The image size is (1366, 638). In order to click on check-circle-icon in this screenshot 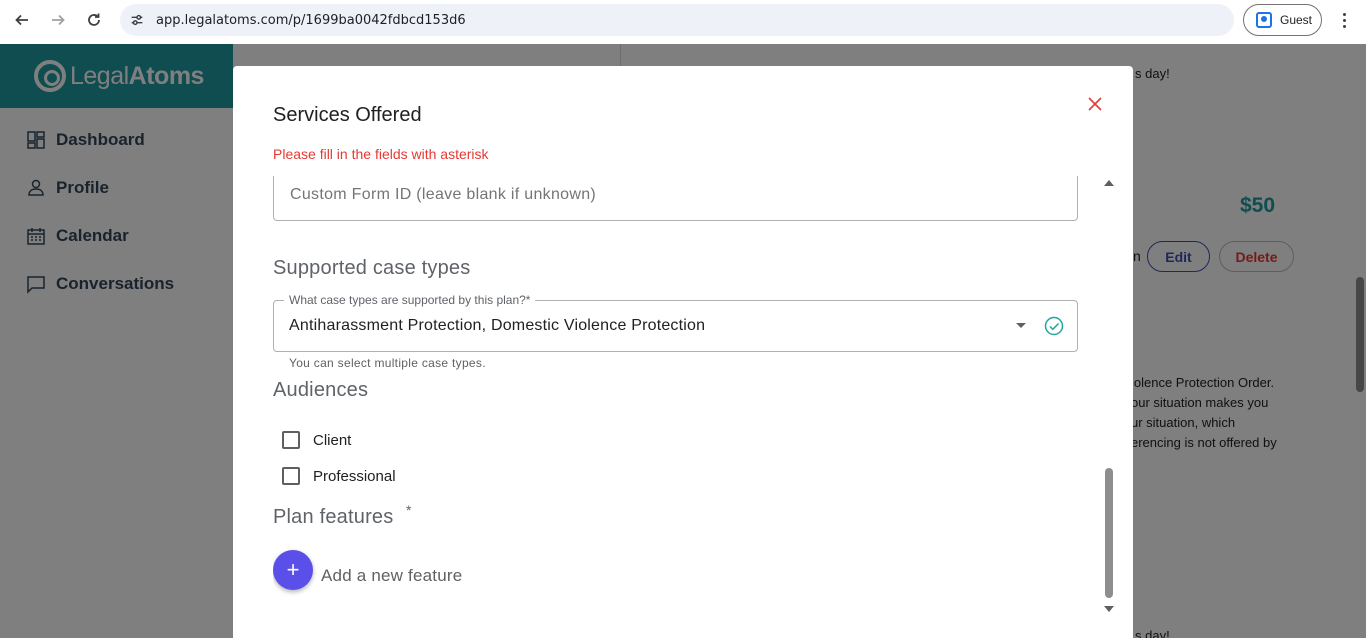, I will do `click(1054, 326)`.